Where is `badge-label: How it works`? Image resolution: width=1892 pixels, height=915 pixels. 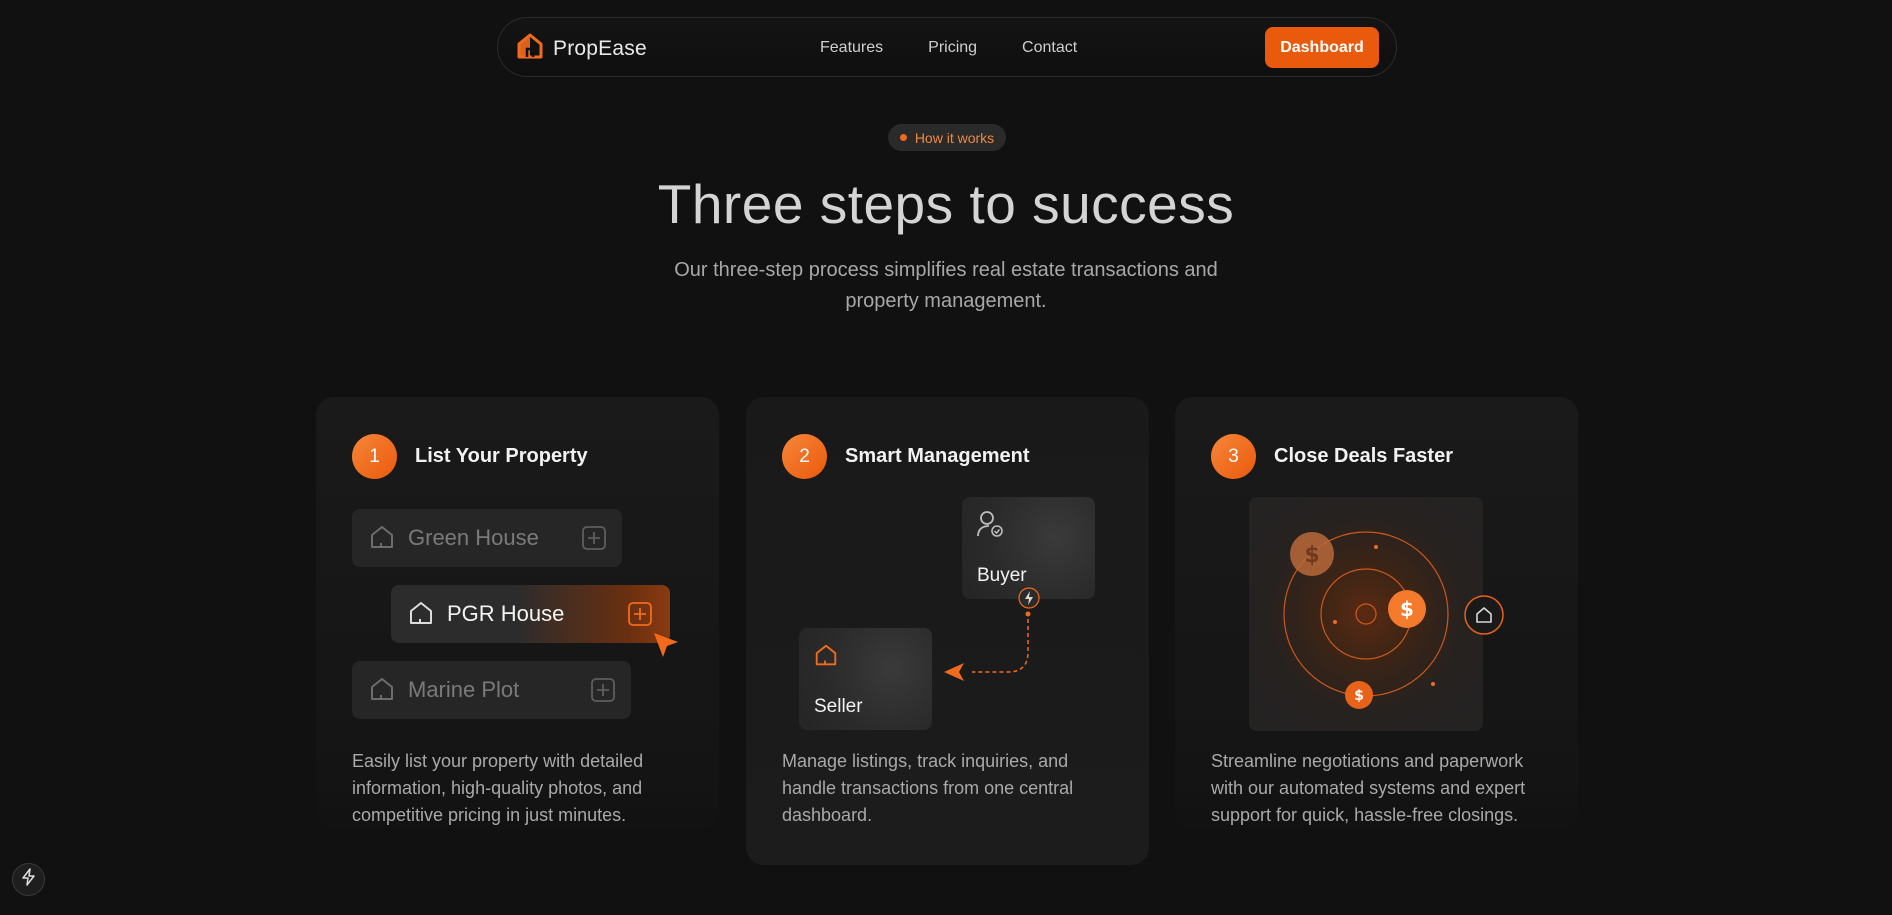 badge-label: How it works is located at coordinates (954, 137).